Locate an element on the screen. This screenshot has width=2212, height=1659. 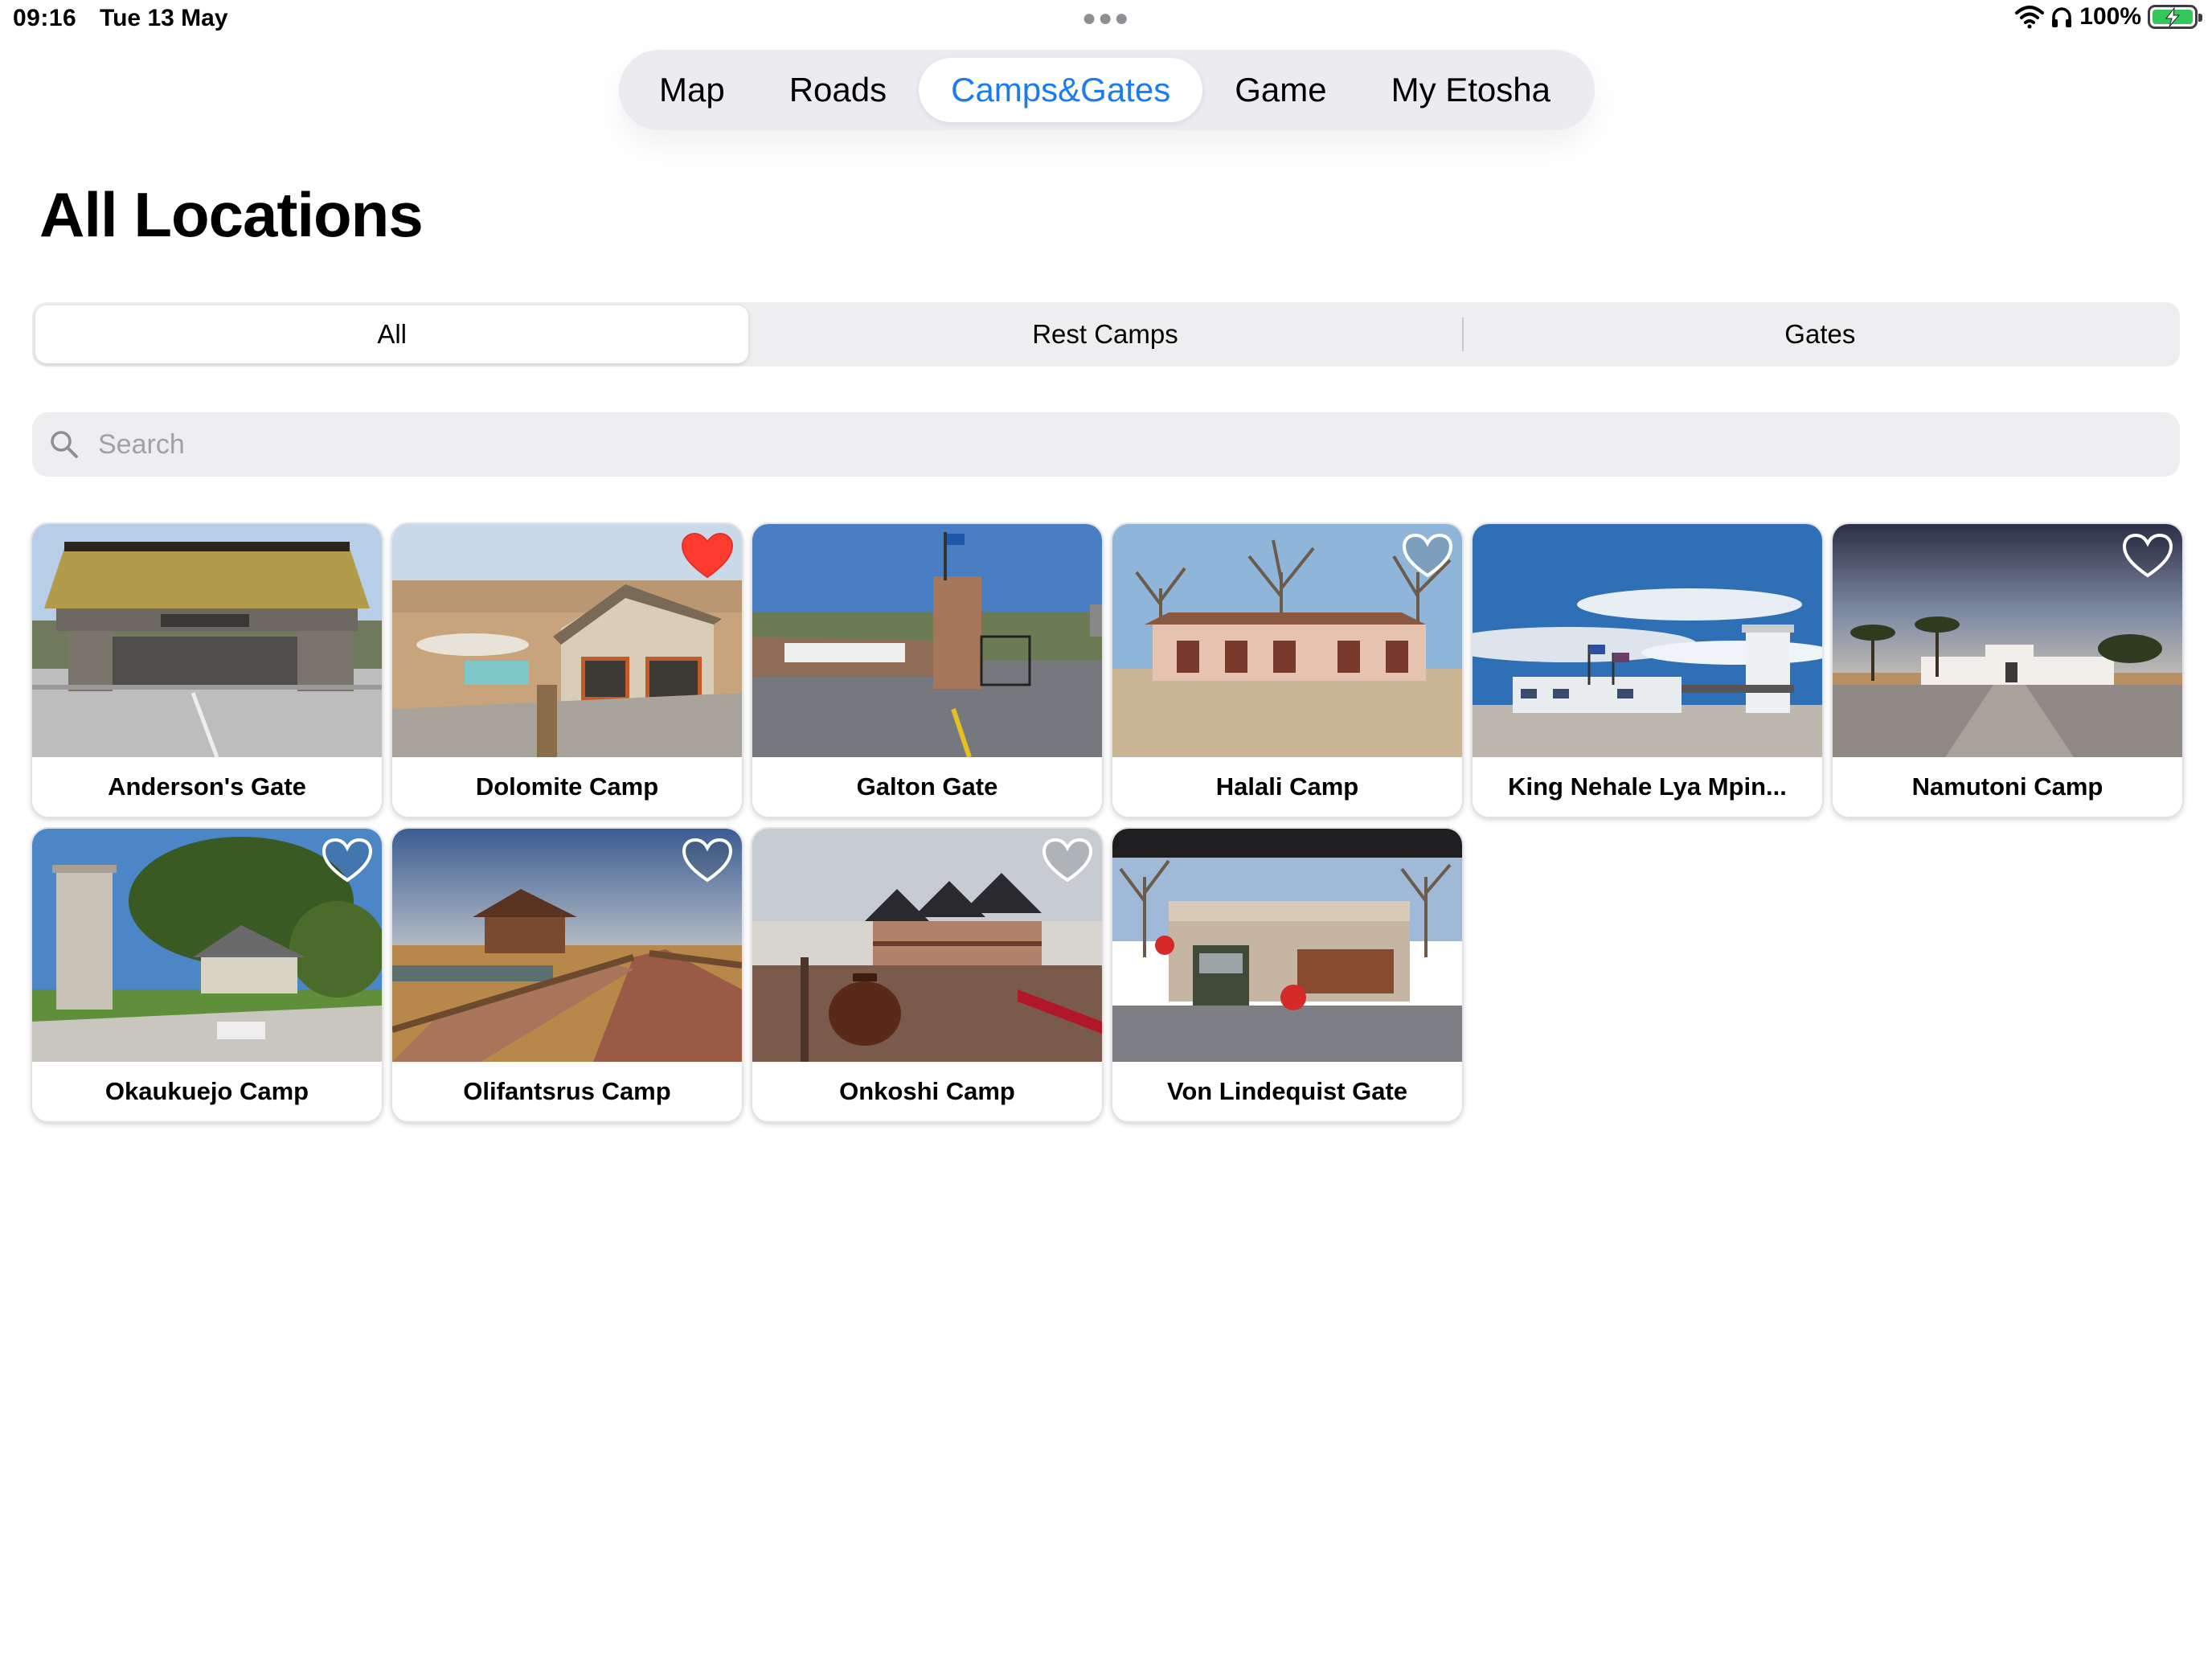
segment-gates: Gates is located at coordinates (1820, 334).